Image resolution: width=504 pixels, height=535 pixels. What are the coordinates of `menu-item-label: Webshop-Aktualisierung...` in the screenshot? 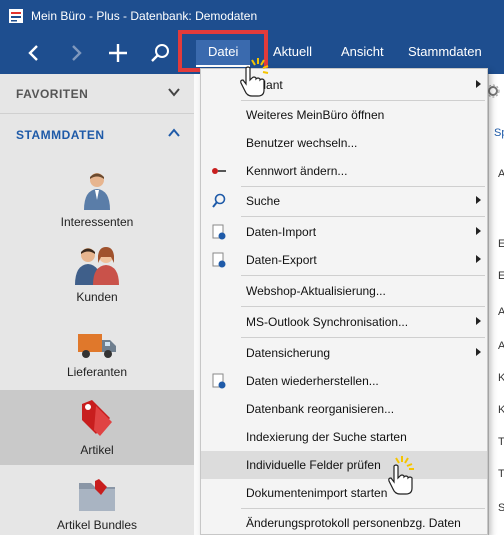 It's located at (316, 291).